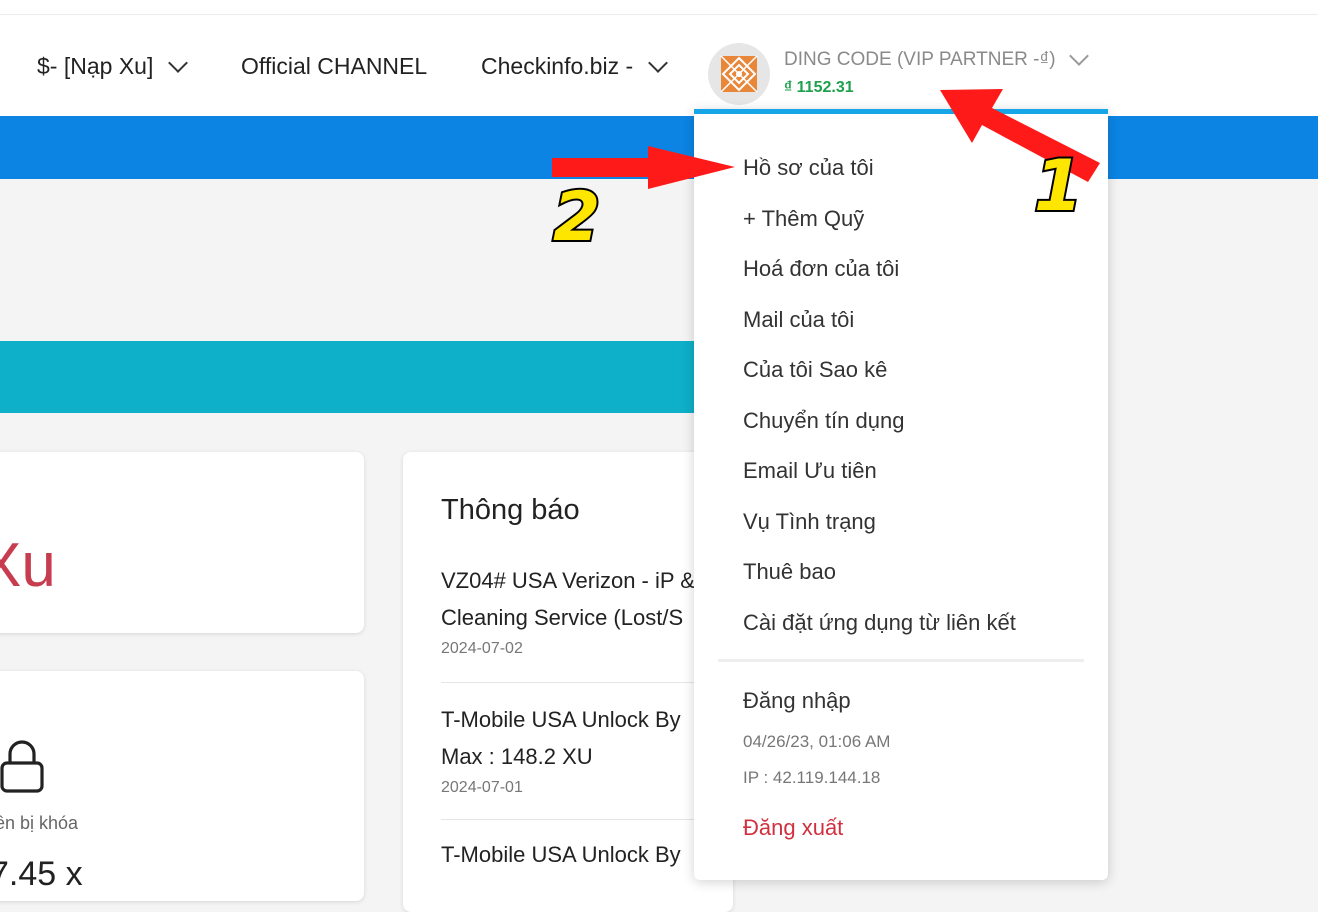 The image size is (1318, 912). Describe the element at coordinates (809, 522) in the screenshot. I see `menu-item-case-status: Vụ Tình trạng` at that location.